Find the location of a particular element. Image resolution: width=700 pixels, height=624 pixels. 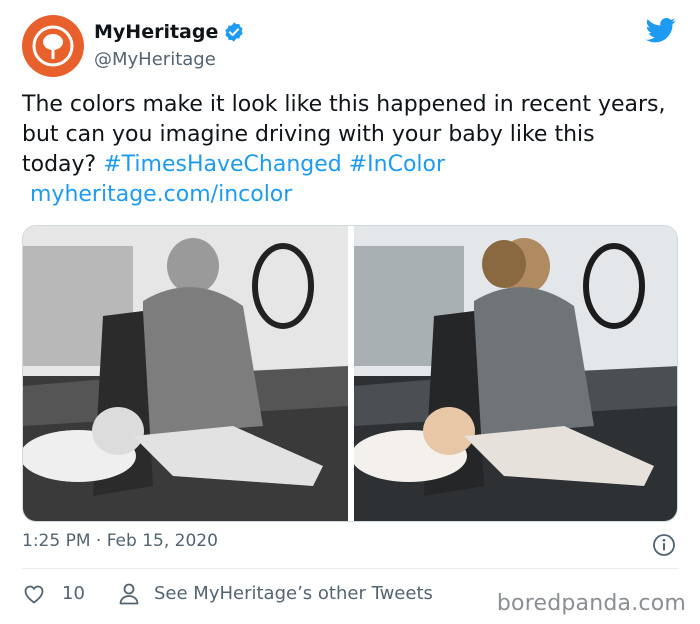

tweet-header: MyHeritage @MyHeritage is located at coordinates (350, 46).